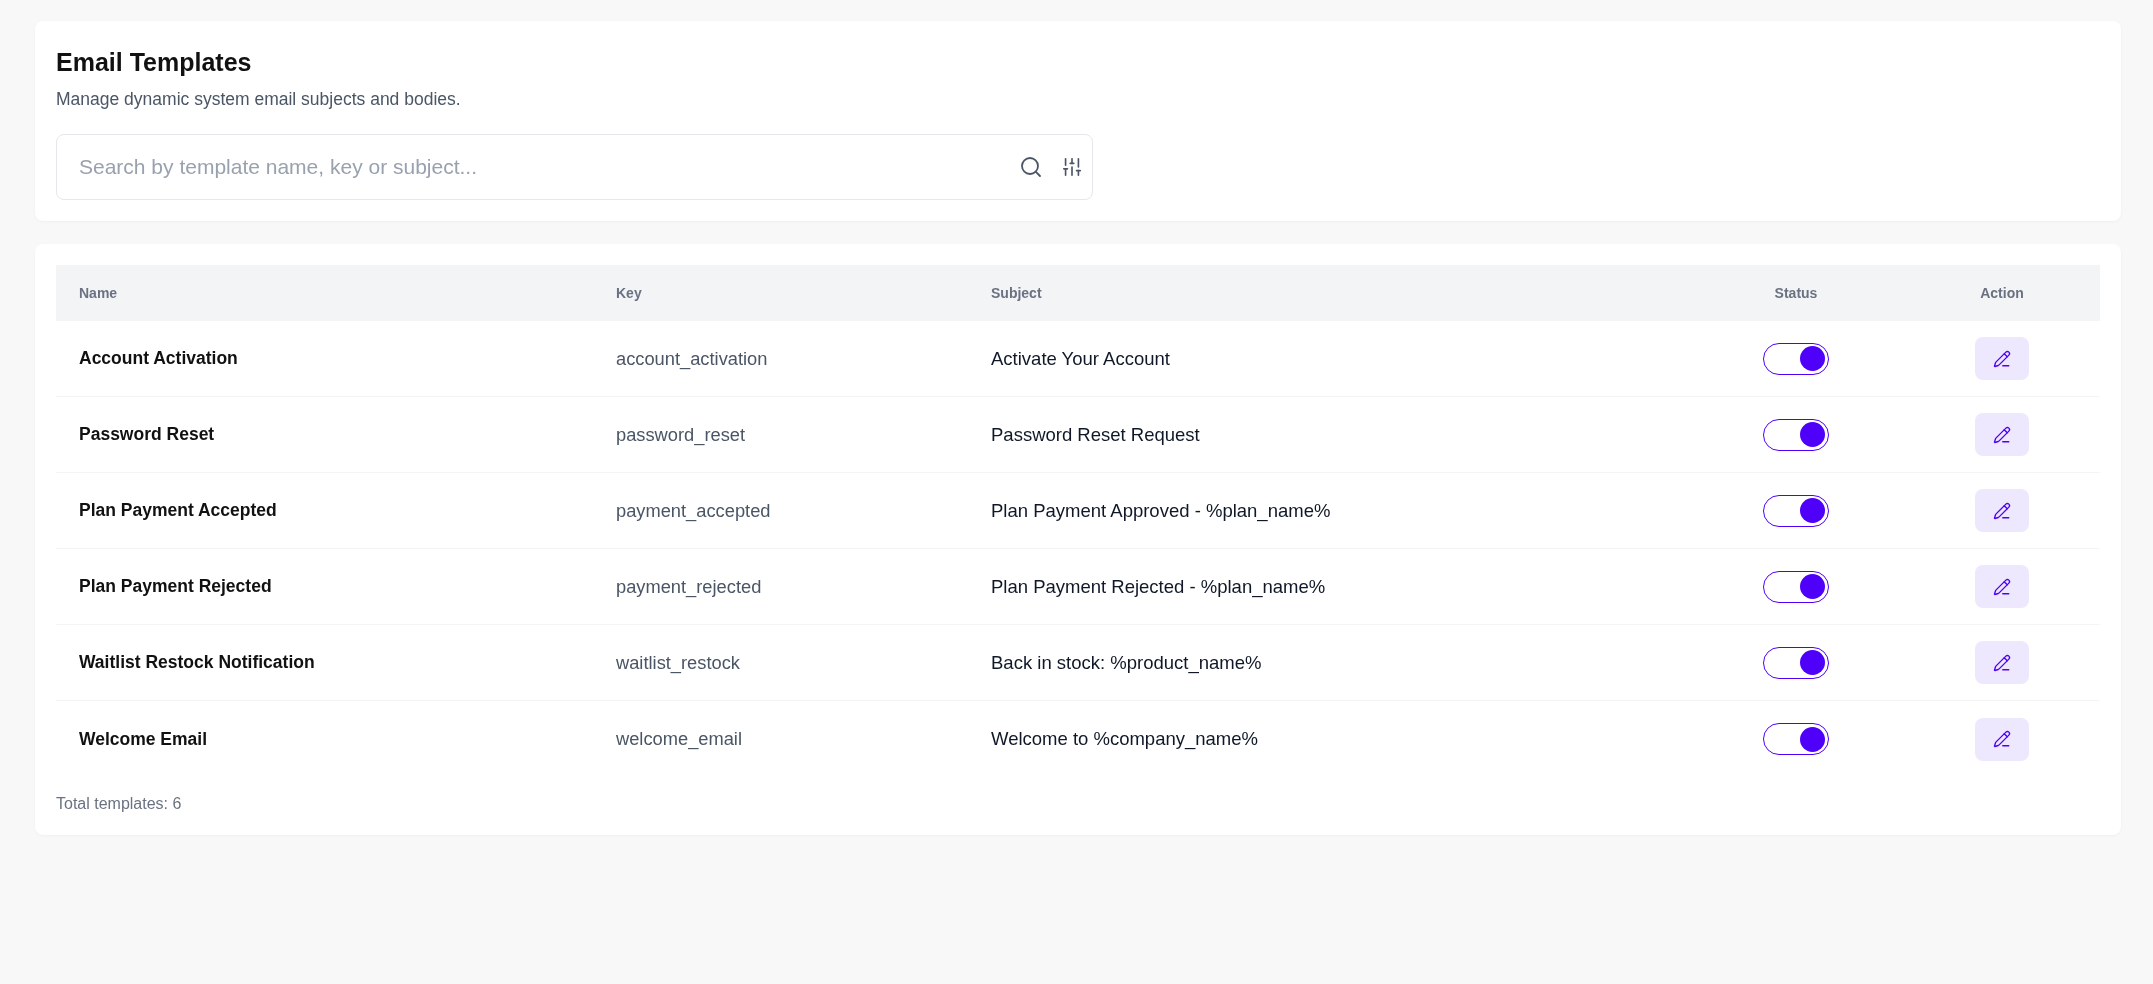 The image size is (2153, 984). I want to click on column-header: Subject, so click(1016, 293).